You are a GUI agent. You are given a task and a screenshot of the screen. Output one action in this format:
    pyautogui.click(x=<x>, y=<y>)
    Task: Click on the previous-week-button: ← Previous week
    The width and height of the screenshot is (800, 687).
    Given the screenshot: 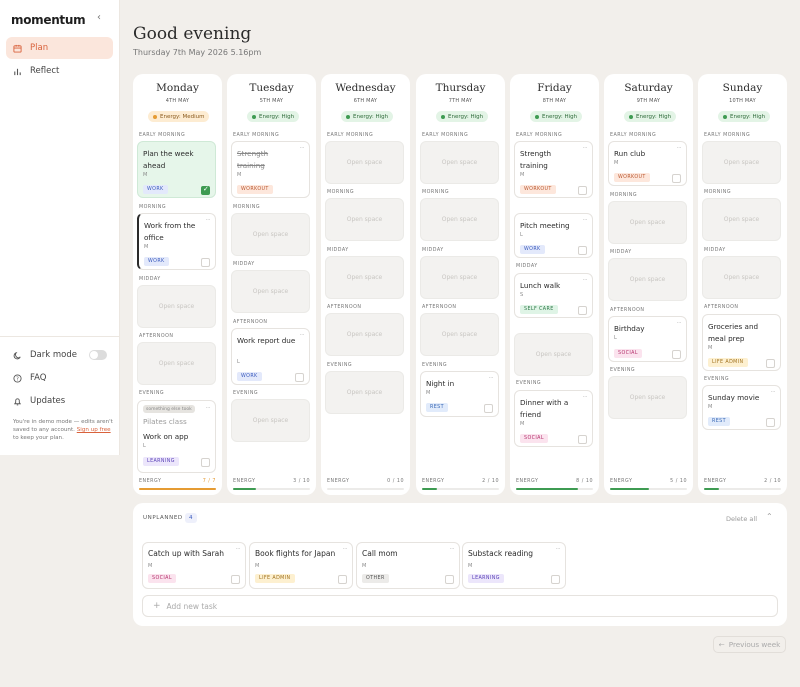 What is the action you would take?
    pyautogui.click(x=749, y=644)
    